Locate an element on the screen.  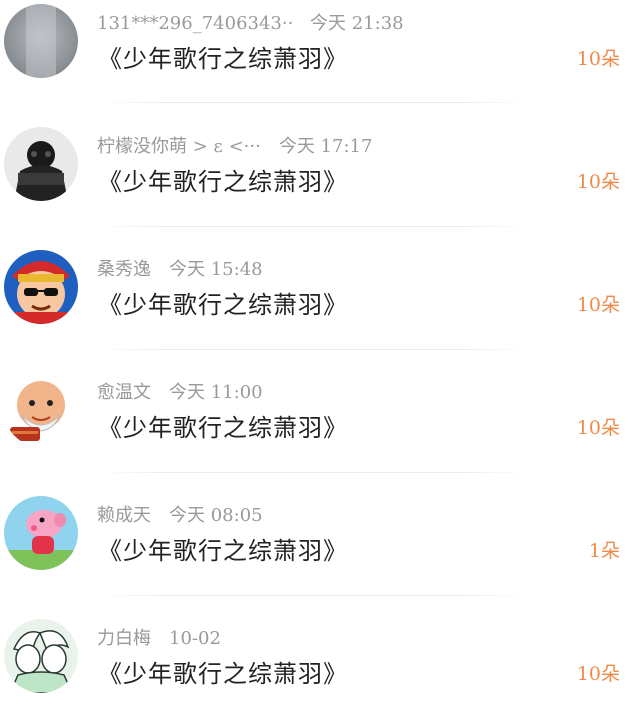
avatar-cartoon-god-of-wealth-icon is located at coordinates (41, 287).